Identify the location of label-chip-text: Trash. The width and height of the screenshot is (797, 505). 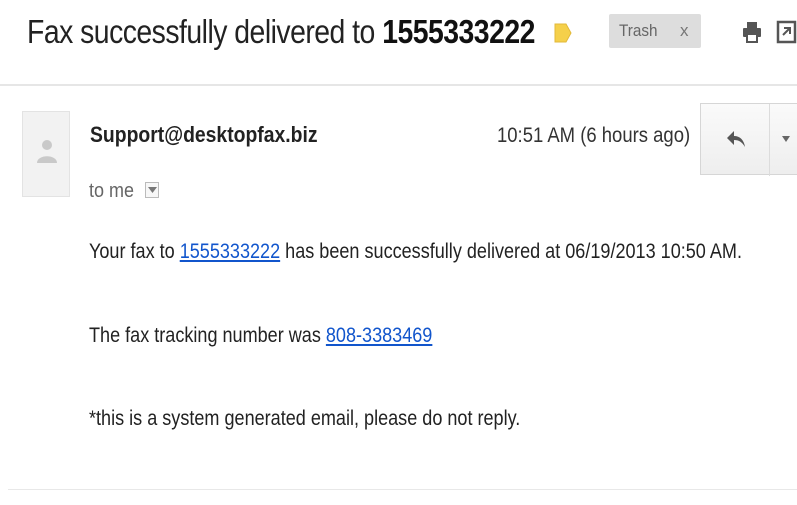
(638, 30).